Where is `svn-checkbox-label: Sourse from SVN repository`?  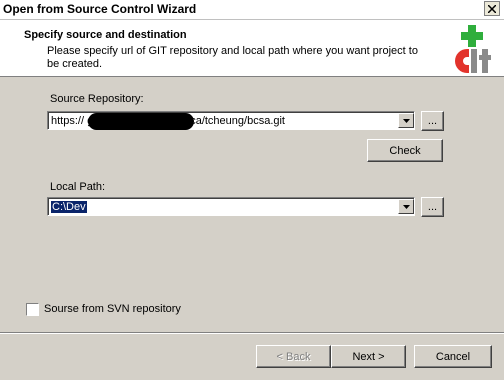 svn-checkbox-label: Sourse from SVN repository is located at coordinates (112, 309).